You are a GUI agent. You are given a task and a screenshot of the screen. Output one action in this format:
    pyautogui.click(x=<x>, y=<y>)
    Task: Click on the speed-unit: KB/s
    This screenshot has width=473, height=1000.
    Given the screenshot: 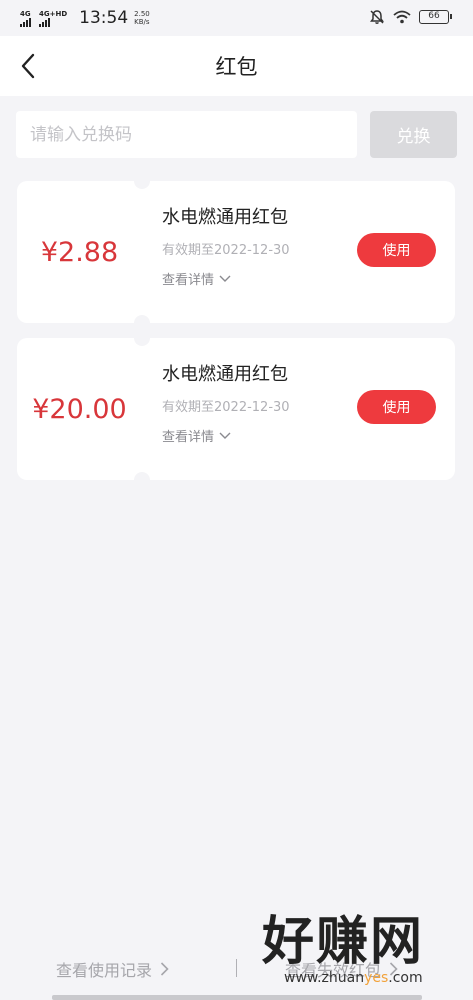 What is the action you would take?
    pyautogui.click(x=142, y=22)
    